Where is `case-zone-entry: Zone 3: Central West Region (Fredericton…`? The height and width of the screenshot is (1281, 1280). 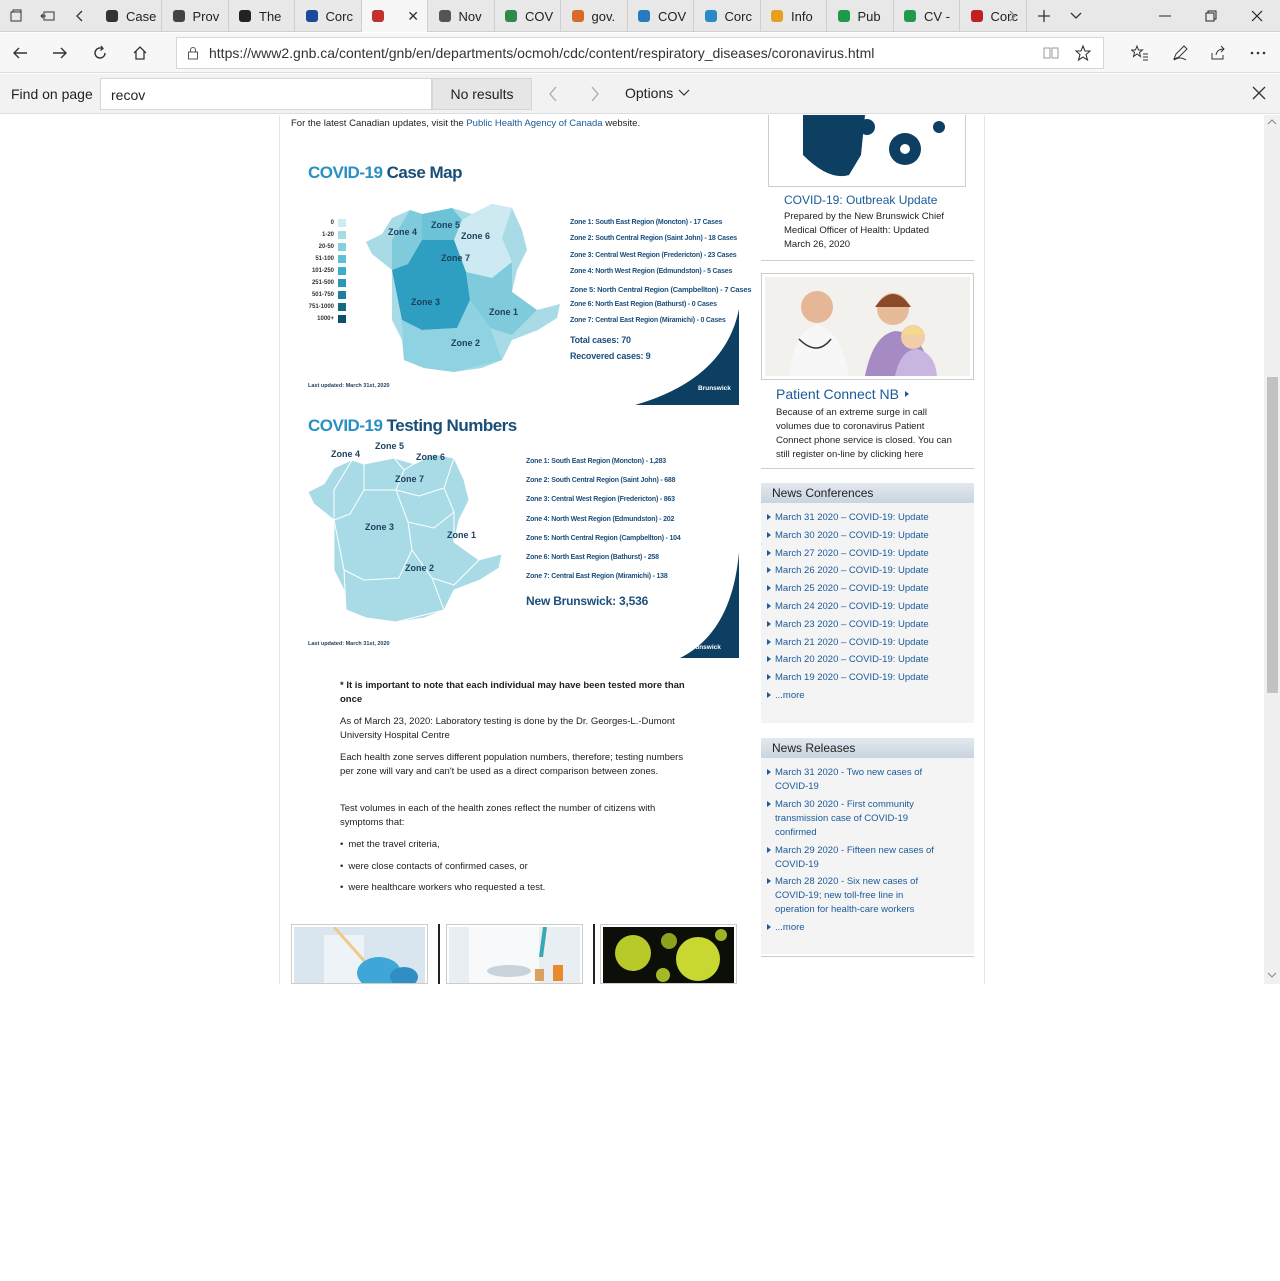 case-zone-entry: Zone 3: Central West Region (Fredericton… is located at coordinates (653, 255).